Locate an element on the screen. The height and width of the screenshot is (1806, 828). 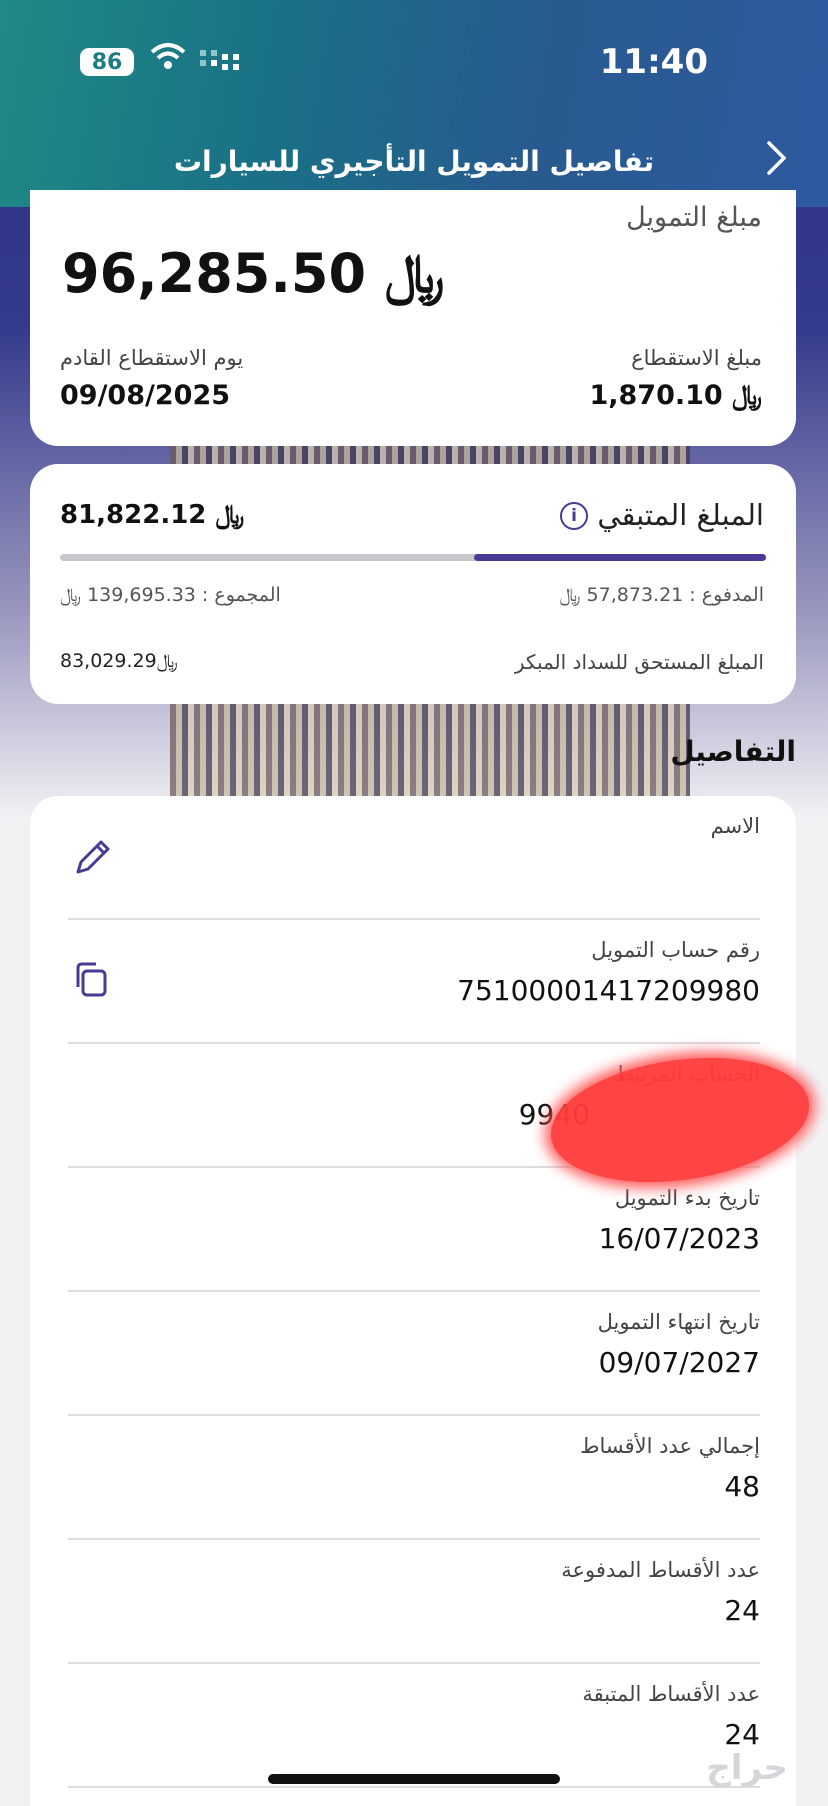
total-text: المجموع : 139,695.33 ﷼ is located at coordinates (170, 595).